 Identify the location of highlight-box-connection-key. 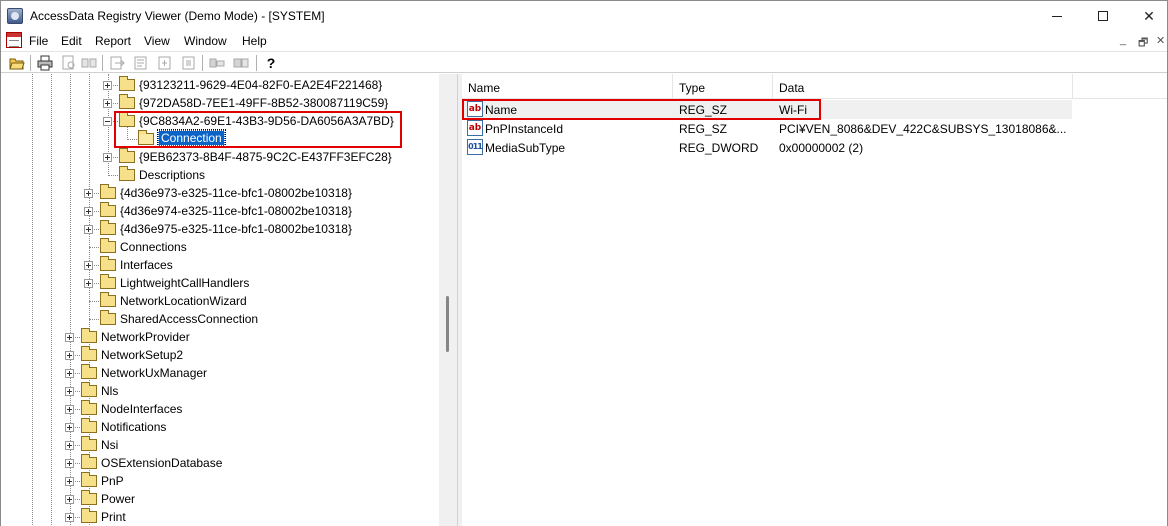
(258, 129).